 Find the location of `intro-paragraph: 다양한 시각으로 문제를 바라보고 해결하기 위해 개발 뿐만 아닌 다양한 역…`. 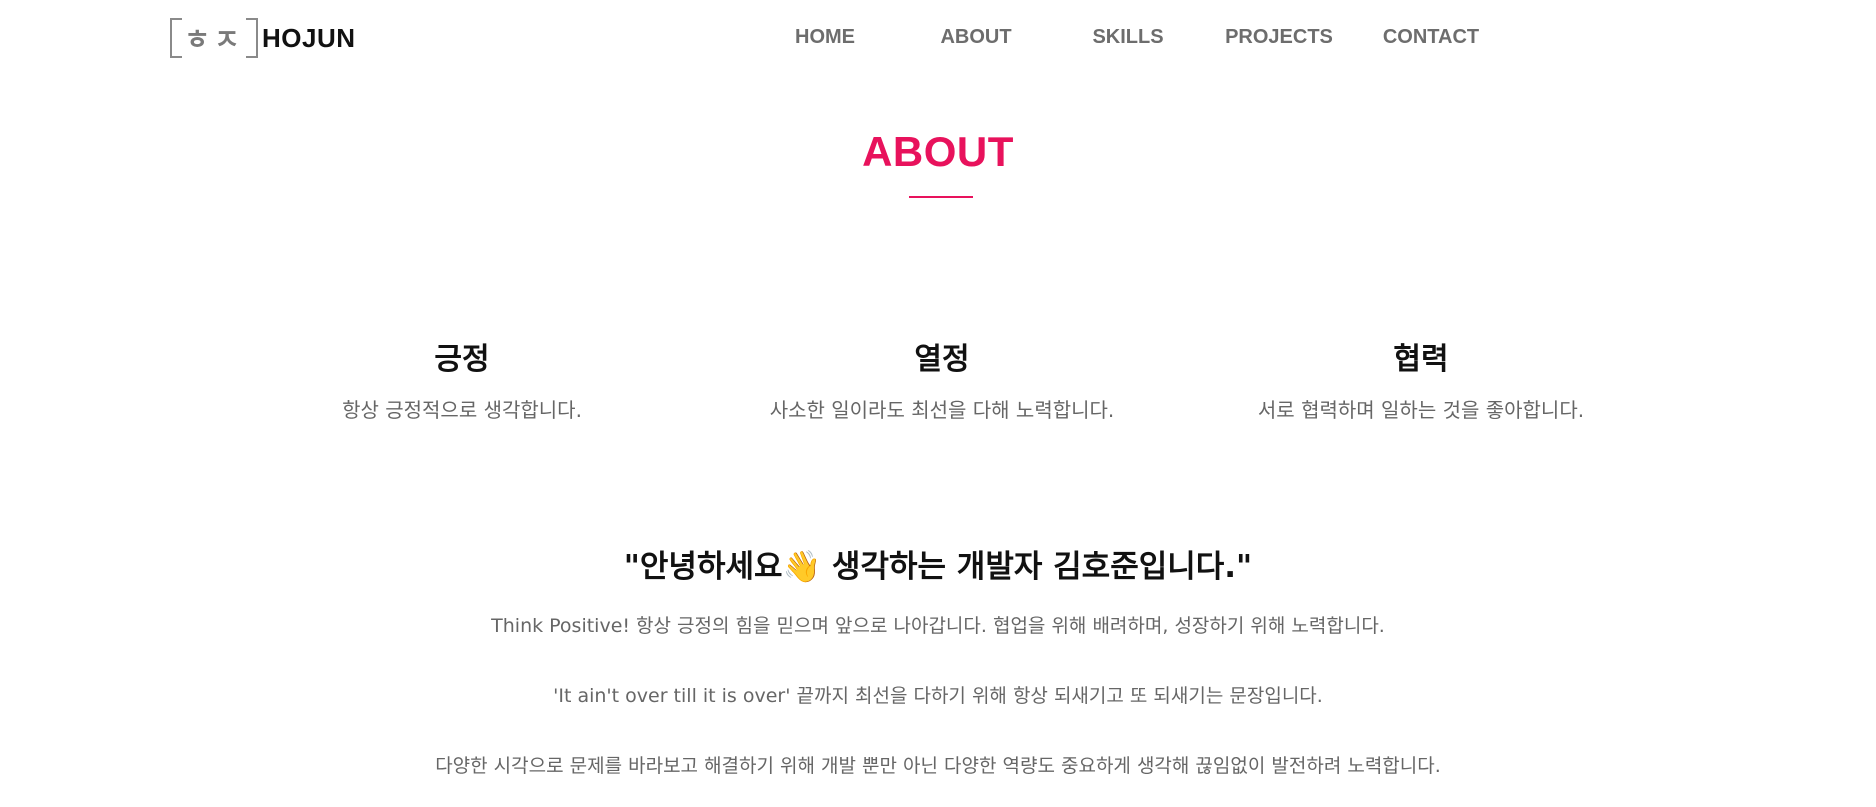

intro-paragraph: 다양한 시각으로 문제를 바라보고 해결하기 위해 개발 뿐만 아닌 다양한 역… is located at coordinates (938, 766).